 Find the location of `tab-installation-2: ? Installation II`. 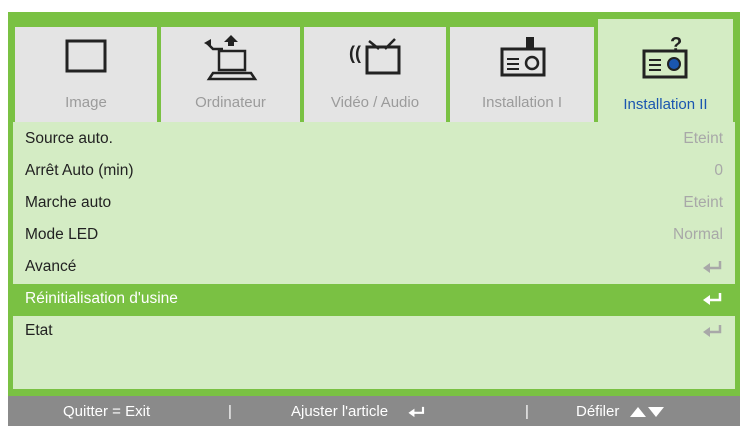

tab-installation-2: ? Installation II is located at coordinates (665, 69).